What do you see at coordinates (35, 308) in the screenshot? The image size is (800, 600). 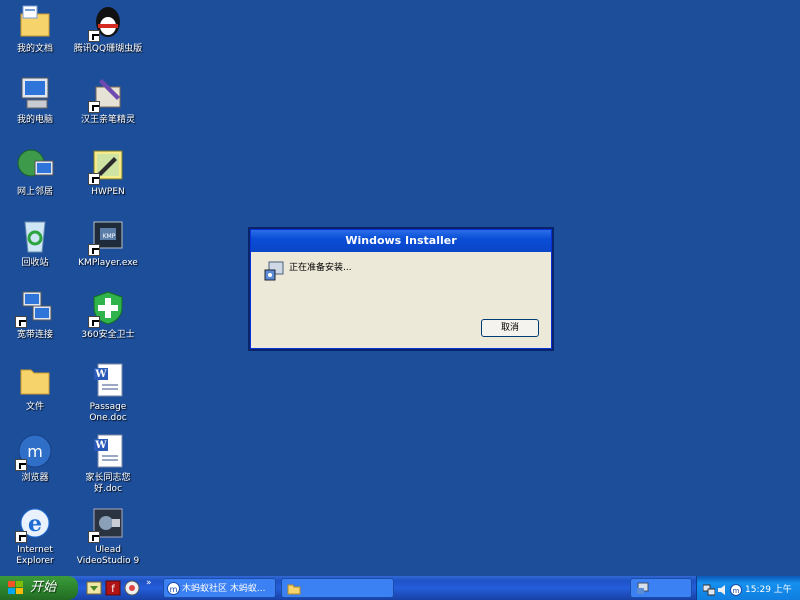 I see `network-connection-icon` at bounding box center [35, 308].